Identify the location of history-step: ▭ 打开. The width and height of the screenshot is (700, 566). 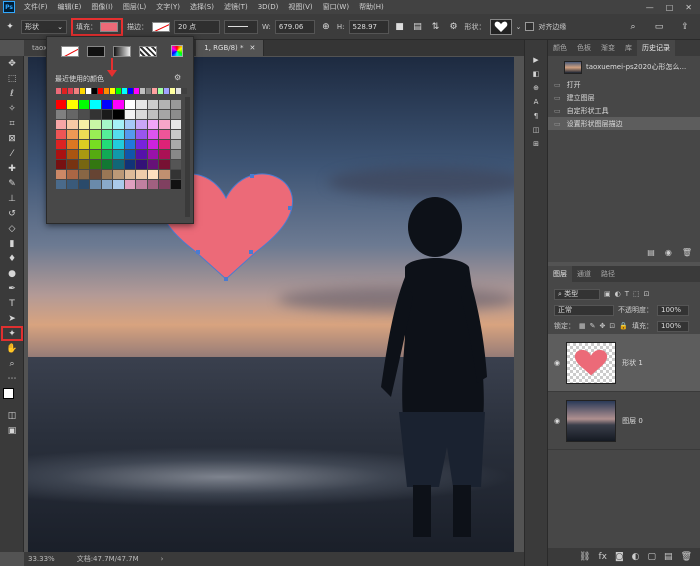
(624, 84).